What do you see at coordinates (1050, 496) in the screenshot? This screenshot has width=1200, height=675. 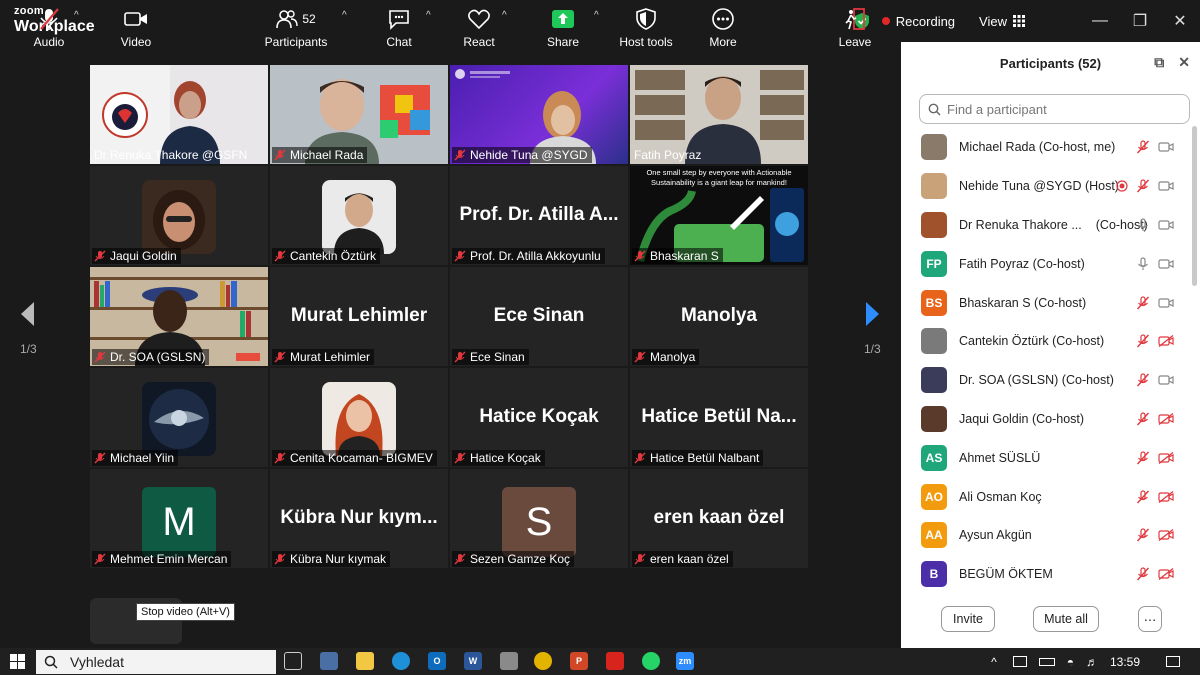 I see `participant-row: AO Ali Osman Koç` at bounding box center [1050, 496].